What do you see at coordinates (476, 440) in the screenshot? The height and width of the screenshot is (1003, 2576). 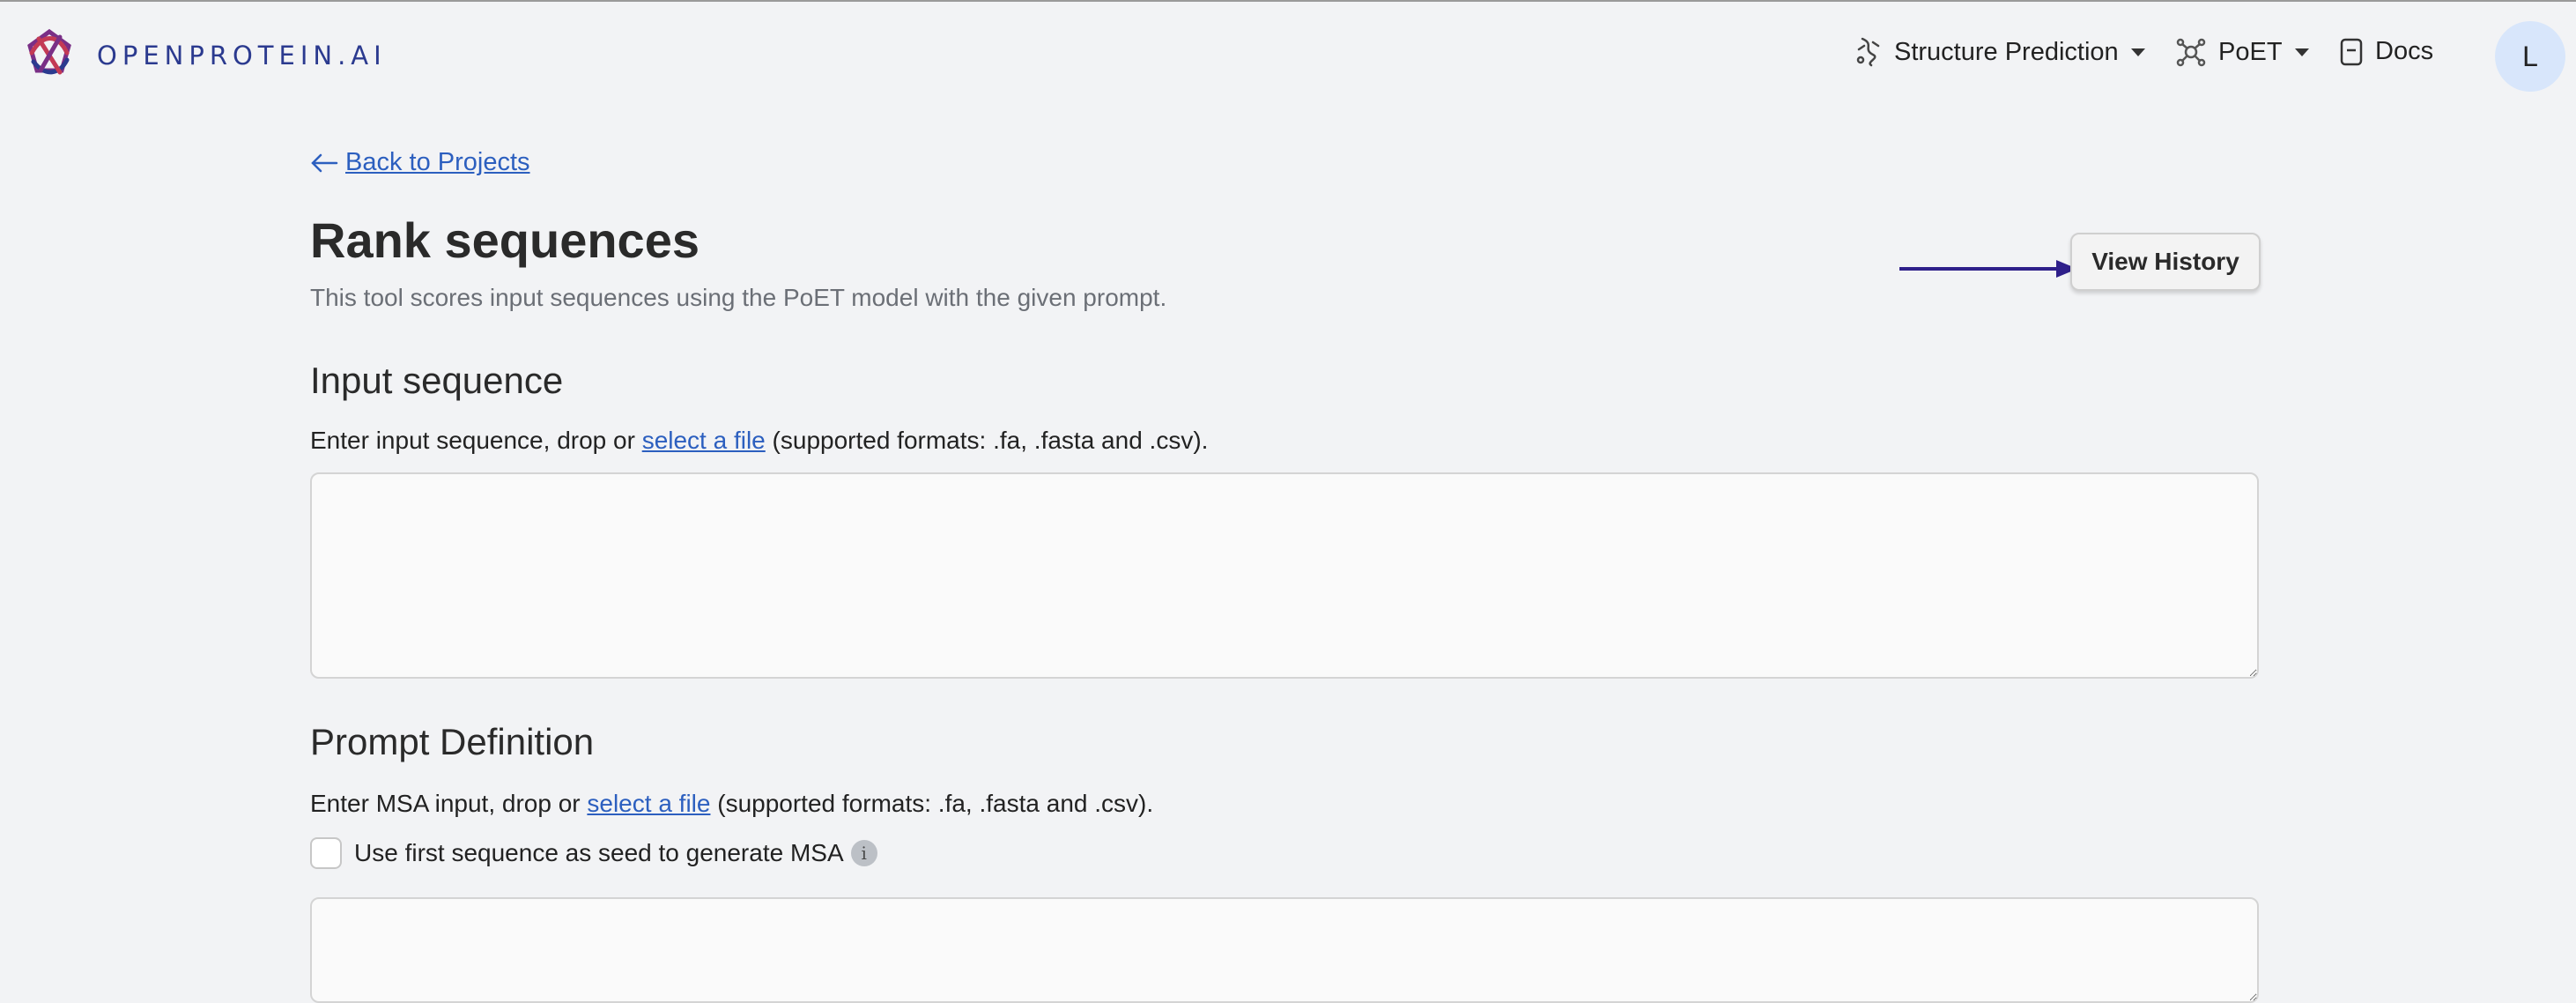 I see `input-help-prefix: Enter input sequence, drop or` at bounding box center [476, 440].